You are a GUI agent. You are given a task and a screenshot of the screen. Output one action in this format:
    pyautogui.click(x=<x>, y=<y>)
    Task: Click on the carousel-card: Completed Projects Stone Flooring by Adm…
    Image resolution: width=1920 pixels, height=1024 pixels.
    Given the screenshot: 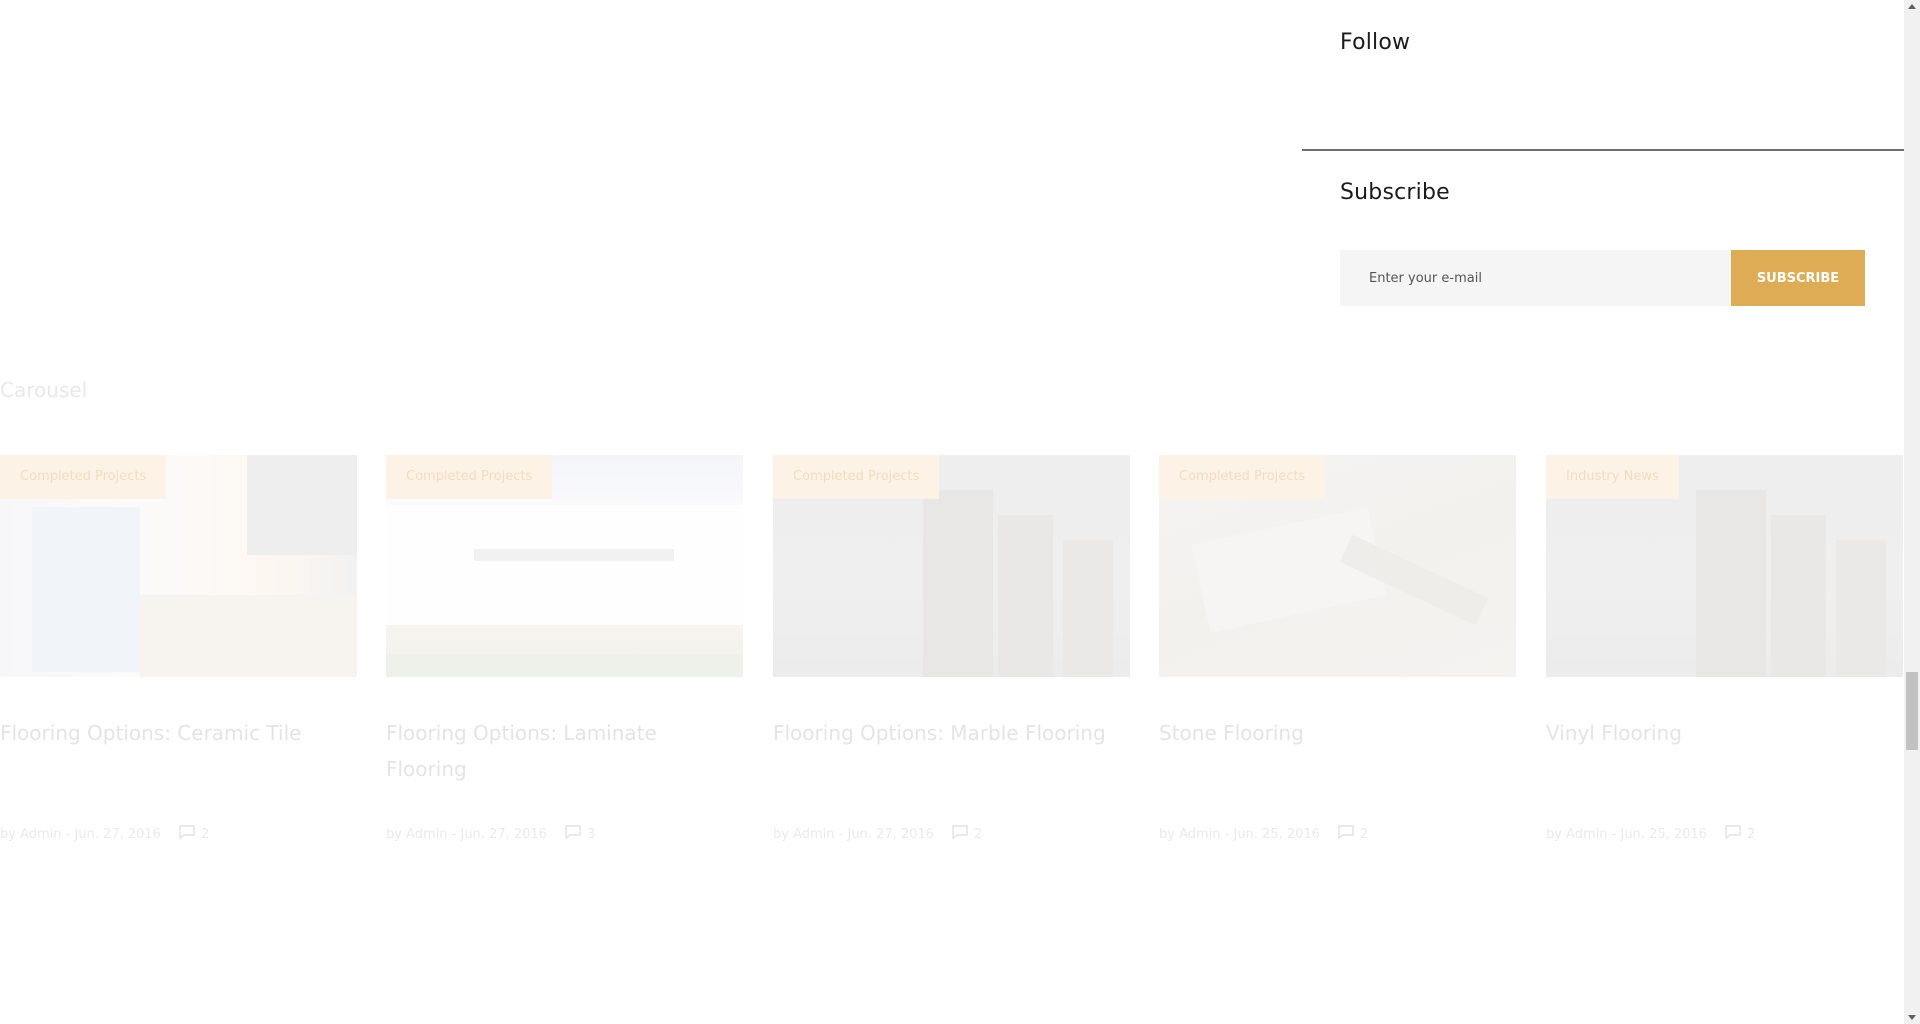 What is the action you would take?
    pyautogui.click(x=1337, y=648)
    